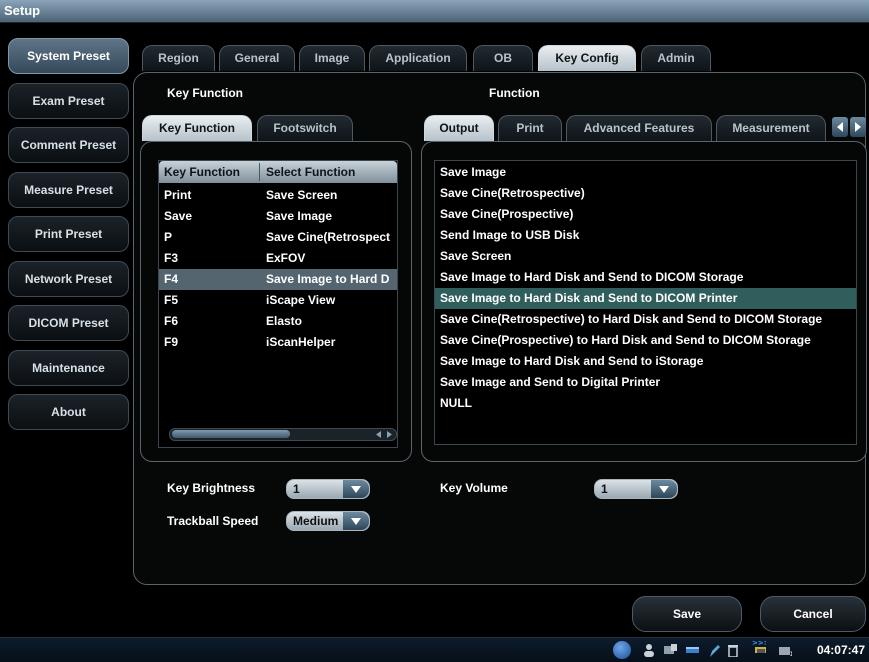 The image size is (869, 662). I want to click on key-volume-value: 1, so click(604, 489).